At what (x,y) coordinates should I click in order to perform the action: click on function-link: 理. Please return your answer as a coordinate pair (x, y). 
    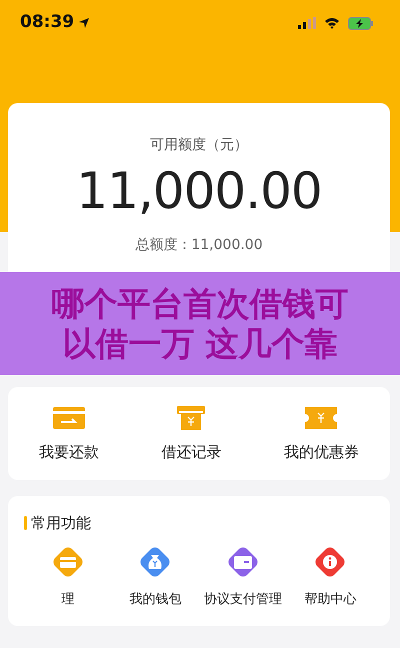
    Looking at the image, I should click on (67, 600).